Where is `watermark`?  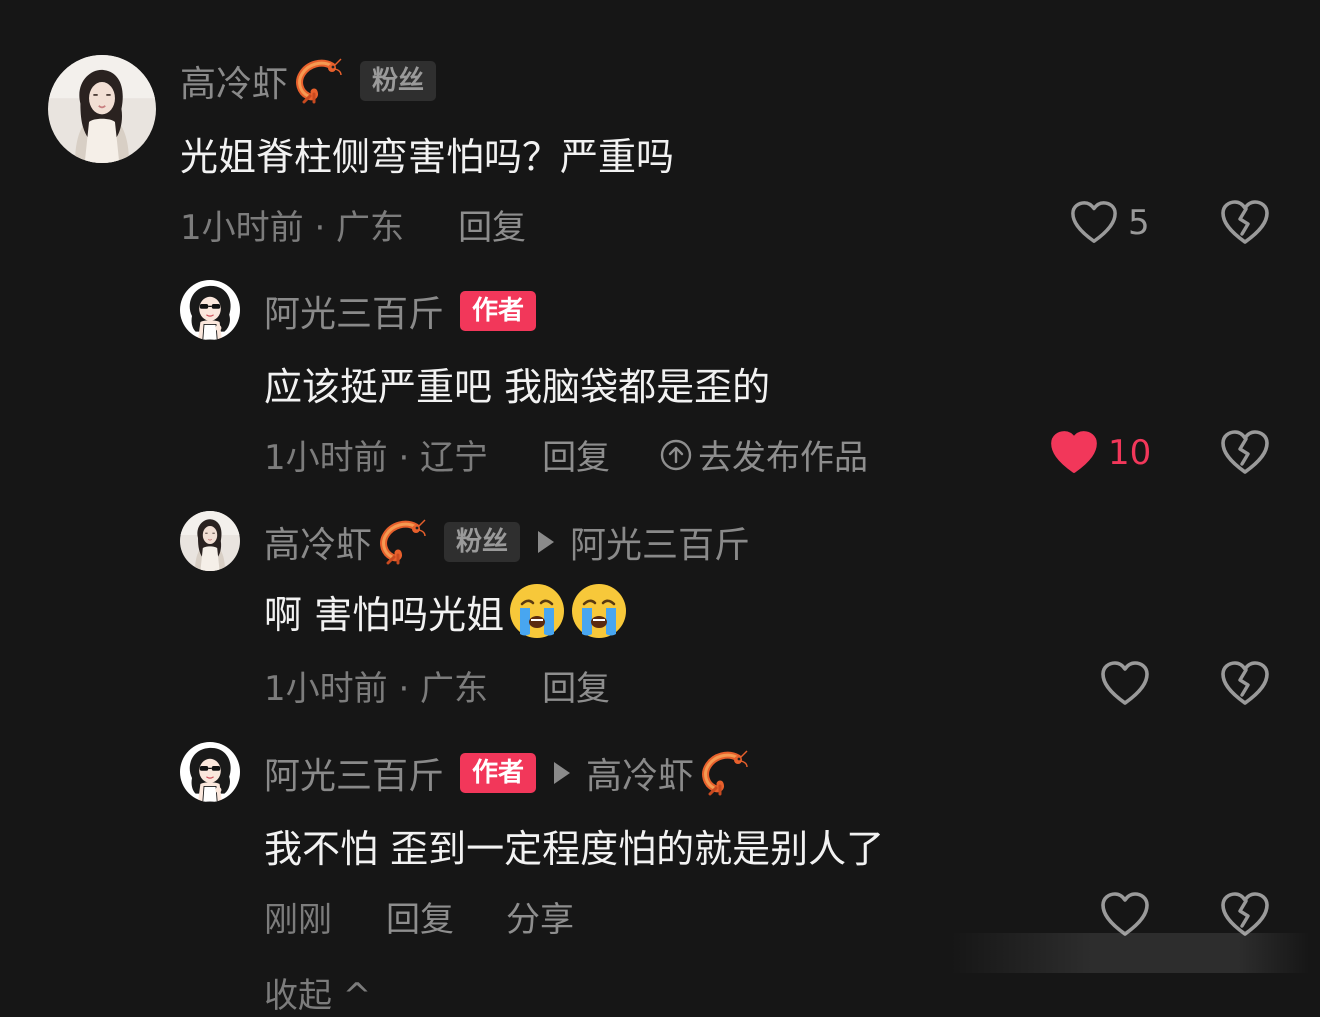
watermark is located at coordinates (1130, 953).